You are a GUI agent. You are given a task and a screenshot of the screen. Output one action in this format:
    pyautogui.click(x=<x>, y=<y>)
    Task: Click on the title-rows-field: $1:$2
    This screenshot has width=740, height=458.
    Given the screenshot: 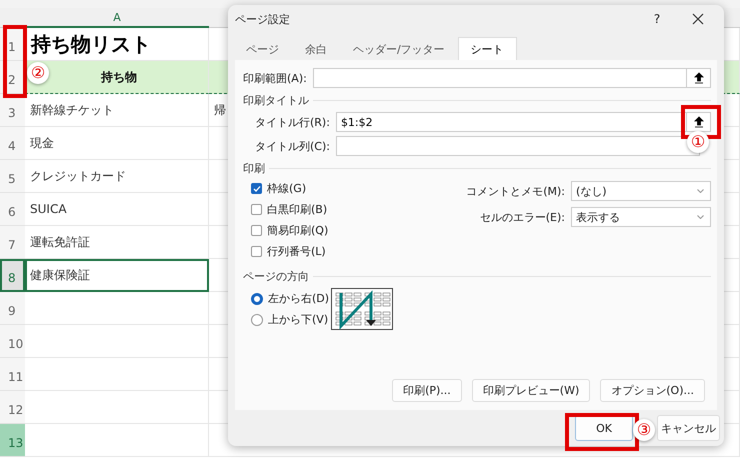 What is the action you would take?
    pyautogui.click(x=511, y=122)
    